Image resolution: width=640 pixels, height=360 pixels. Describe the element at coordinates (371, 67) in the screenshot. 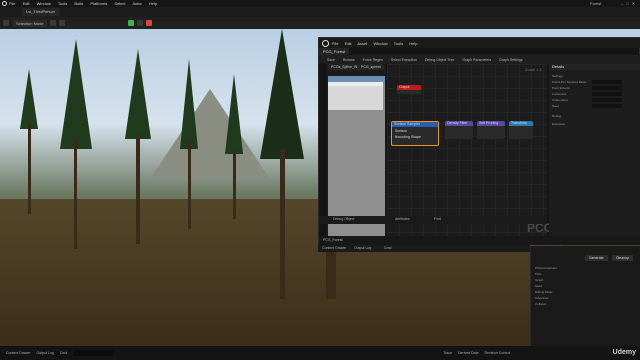

I see `tab-sphere: PCG_sphere` at that location.